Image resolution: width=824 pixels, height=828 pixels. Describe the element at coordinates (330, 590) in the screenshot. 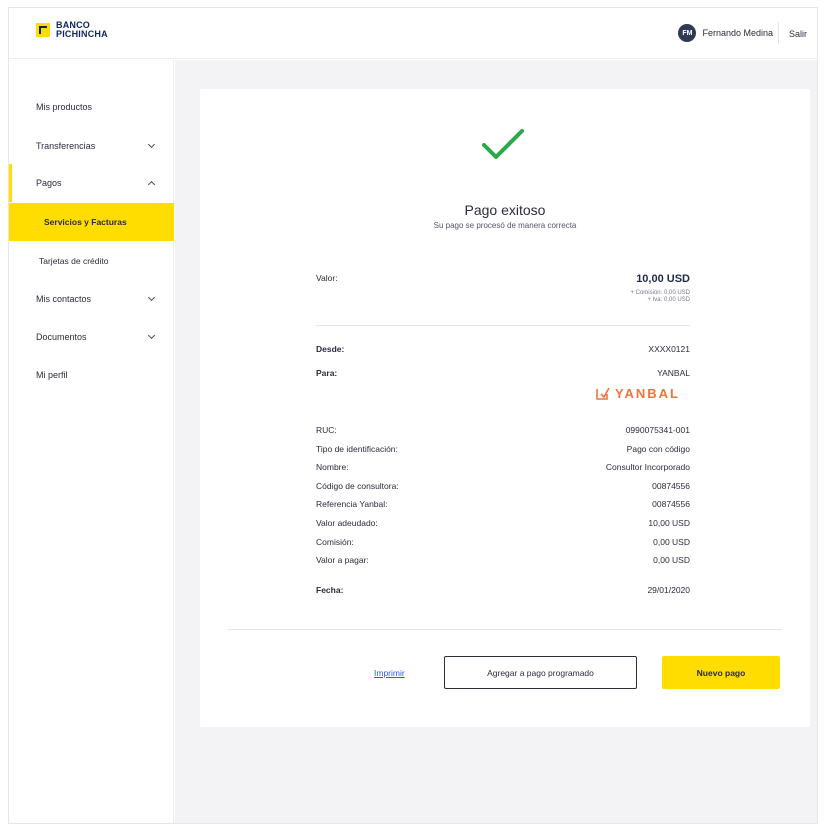

I see `fecha-label: Fecha:` at that location.